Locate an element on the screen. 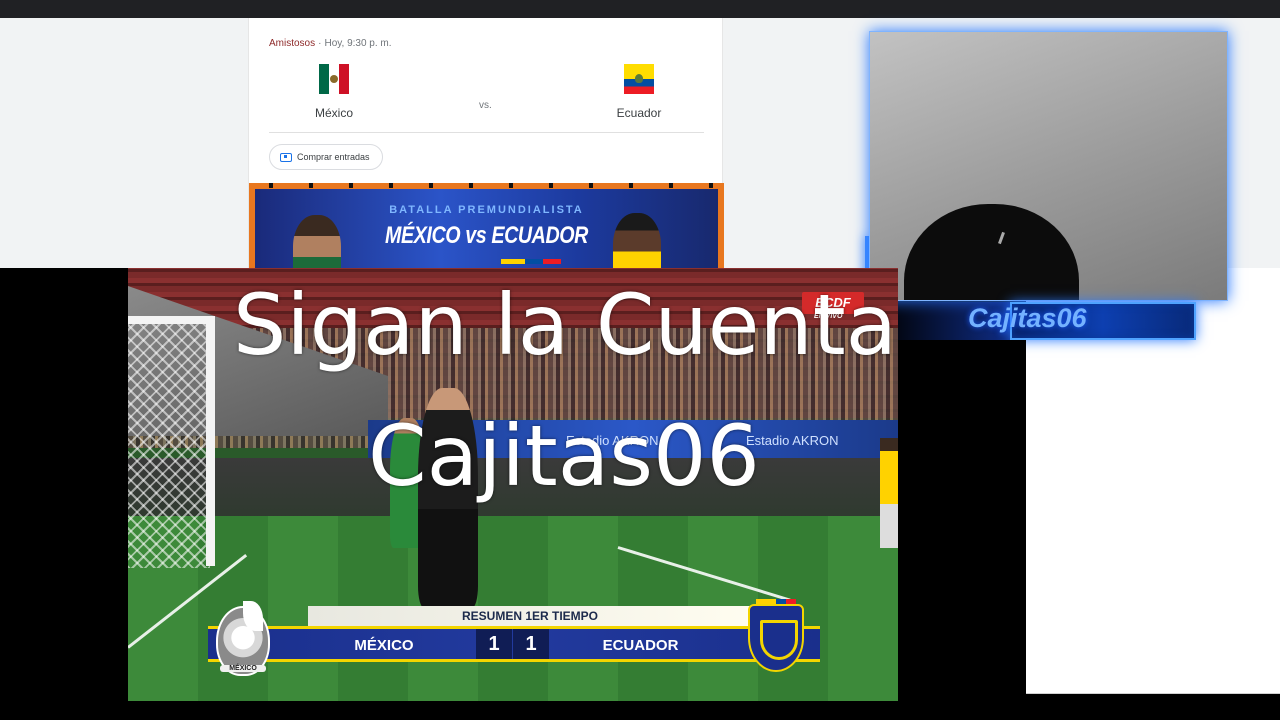 The image size is (1280, 720). goal-post is located at coordinates (210, 441).